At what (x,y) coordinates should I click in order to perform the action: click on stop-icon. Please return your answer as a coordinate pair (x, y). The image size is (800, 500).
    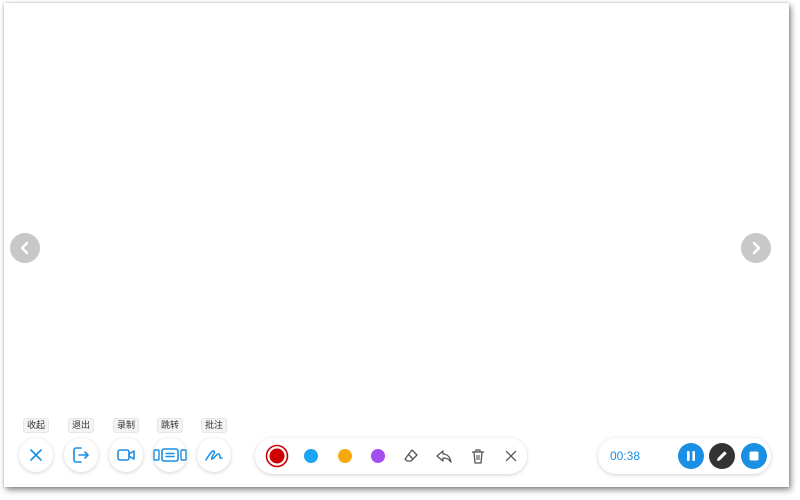
    Looking at the image, I should click on (754, 456).